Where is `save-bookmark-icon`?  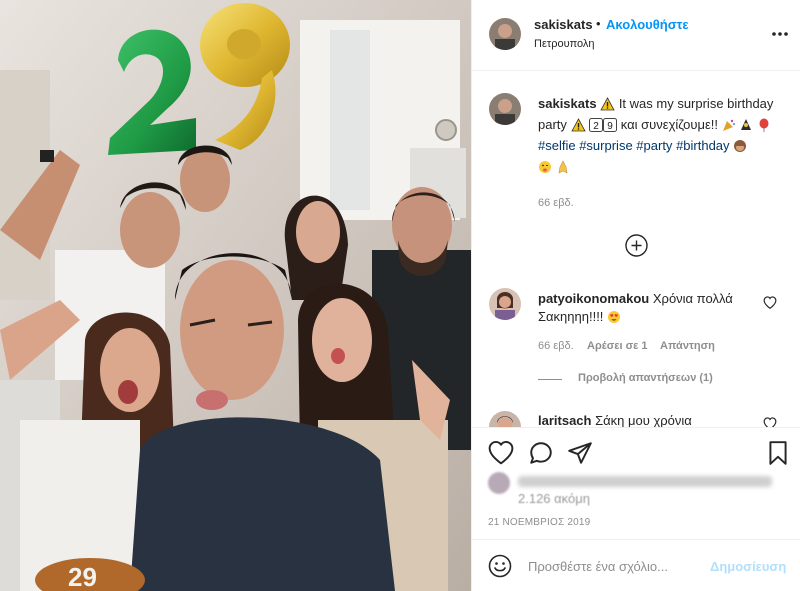 save-bookmark-icon is located at coordinates (778, 453).